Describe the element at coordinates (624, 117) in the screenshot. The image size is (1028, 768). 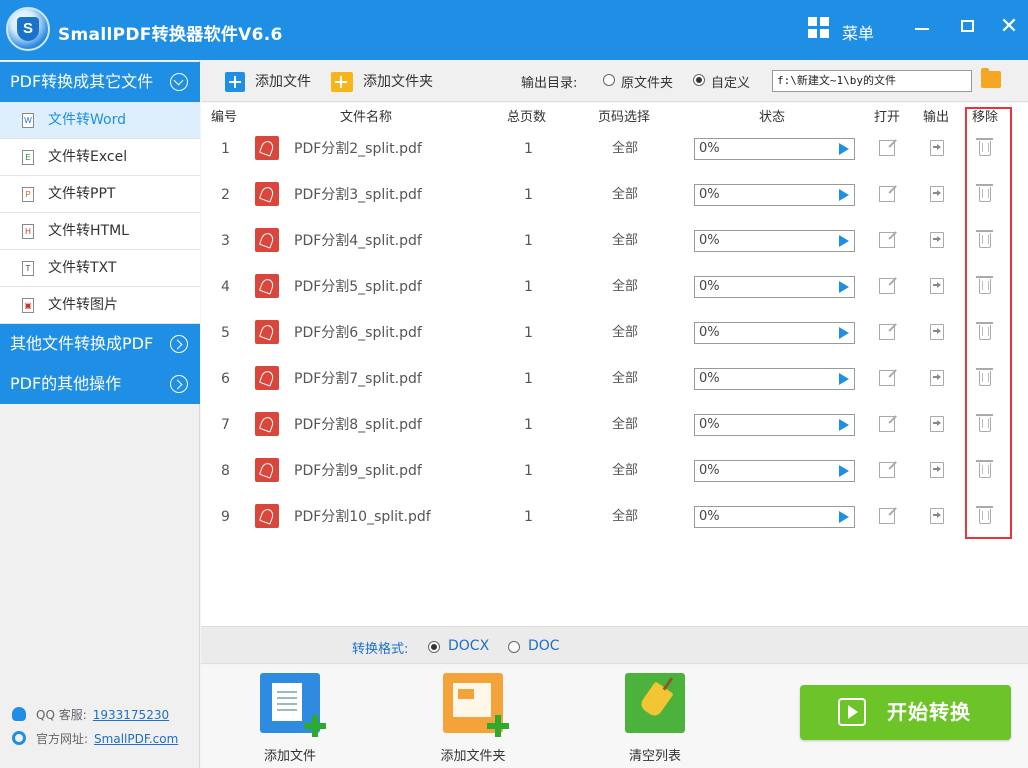
I see `header-page-select: 页码选择` at that location.